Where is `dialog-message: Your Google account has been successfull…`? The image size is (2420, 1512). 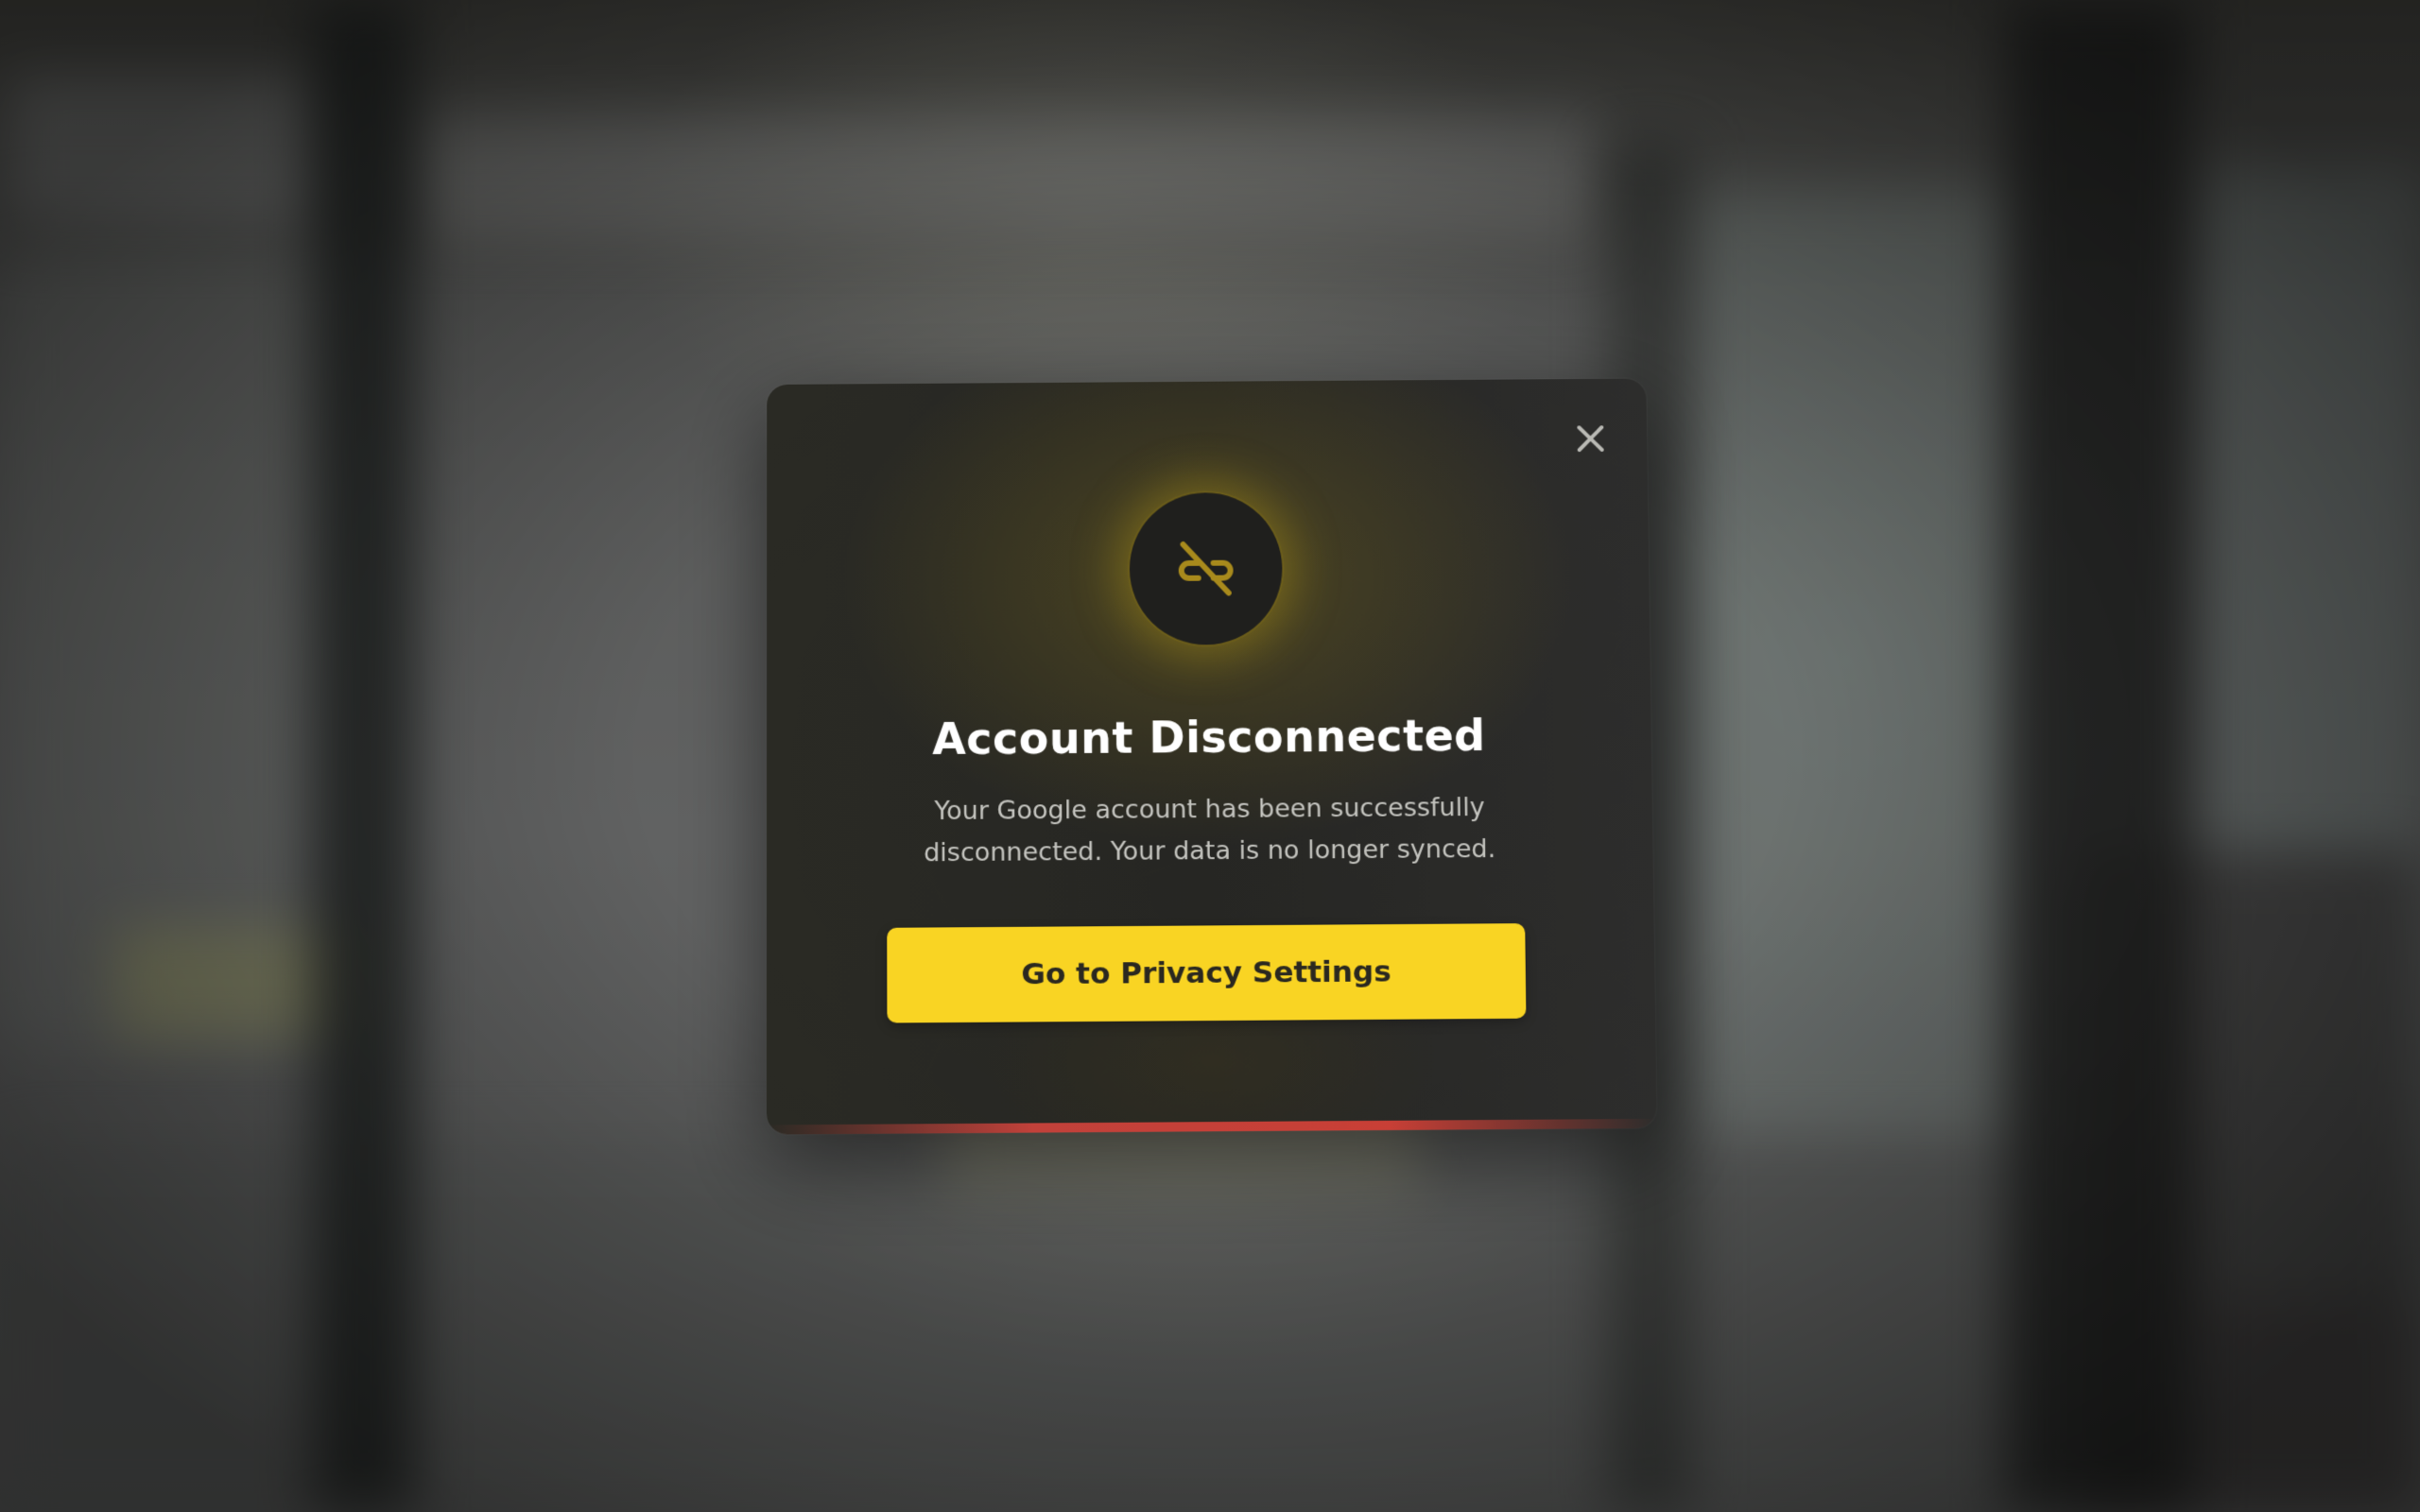 dialog-message: Your Google account has been successfull… is located at coordinates (1210, 830).